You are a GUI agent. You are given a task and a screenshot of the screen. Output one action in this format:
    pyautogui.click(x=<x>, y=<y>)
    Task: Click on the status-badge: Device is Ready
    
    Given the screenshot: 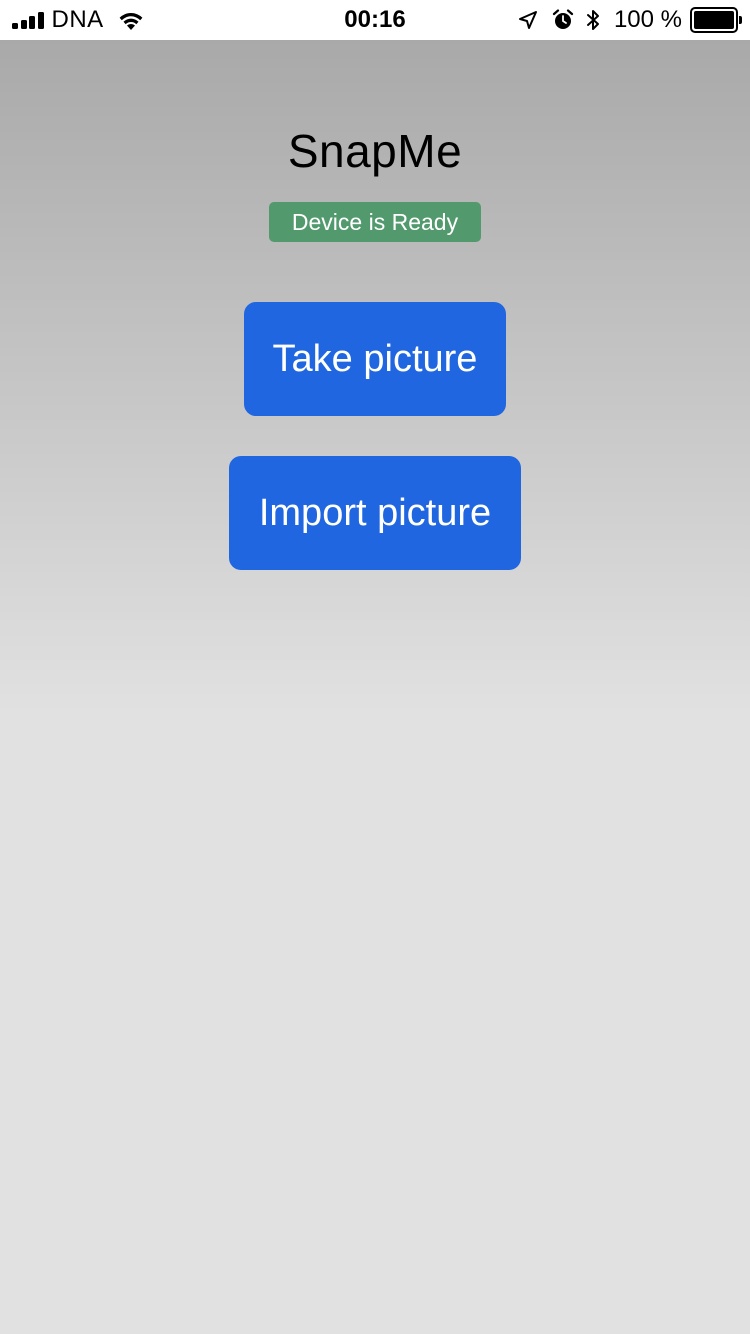 What is the action you would take?
    pyautogui.click(x=375, y=222)
    